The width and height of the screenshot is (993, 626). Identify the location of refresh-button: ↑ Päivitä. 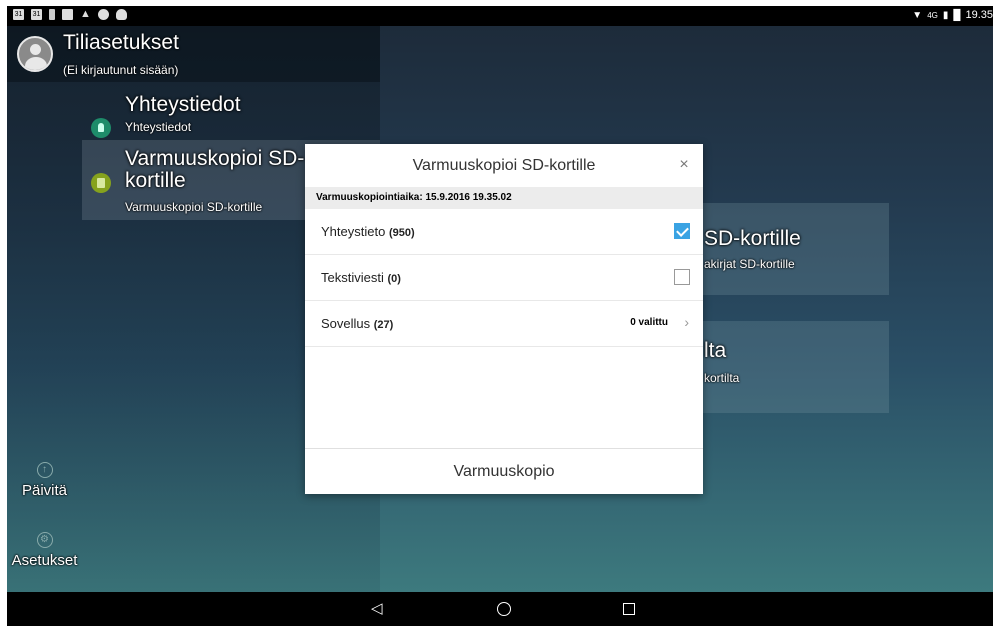
(44, 480).